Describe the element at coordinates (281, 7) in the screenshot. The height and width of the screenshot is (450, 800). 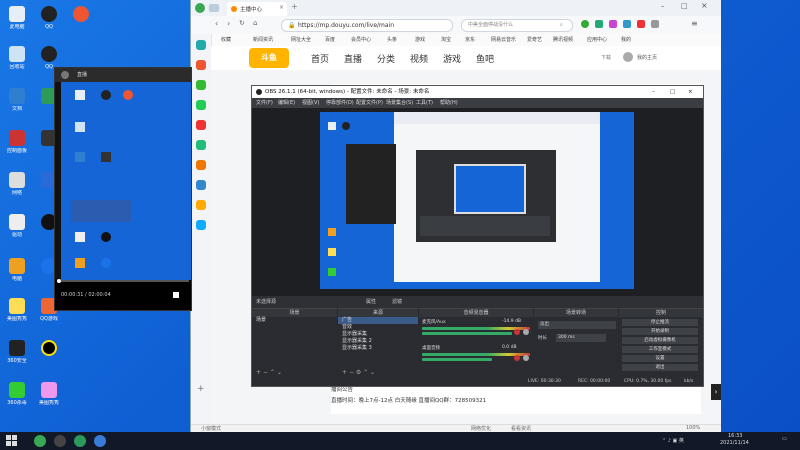
I see `tab-close-icon: ×` at that location.